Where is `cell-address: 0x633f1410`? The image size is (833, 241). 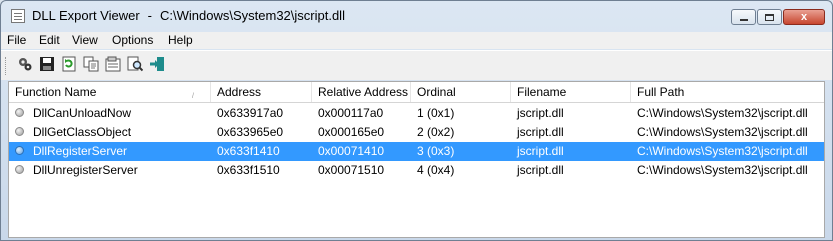 cell-address: 0x633f1410 is located at coordinates (248, 151).